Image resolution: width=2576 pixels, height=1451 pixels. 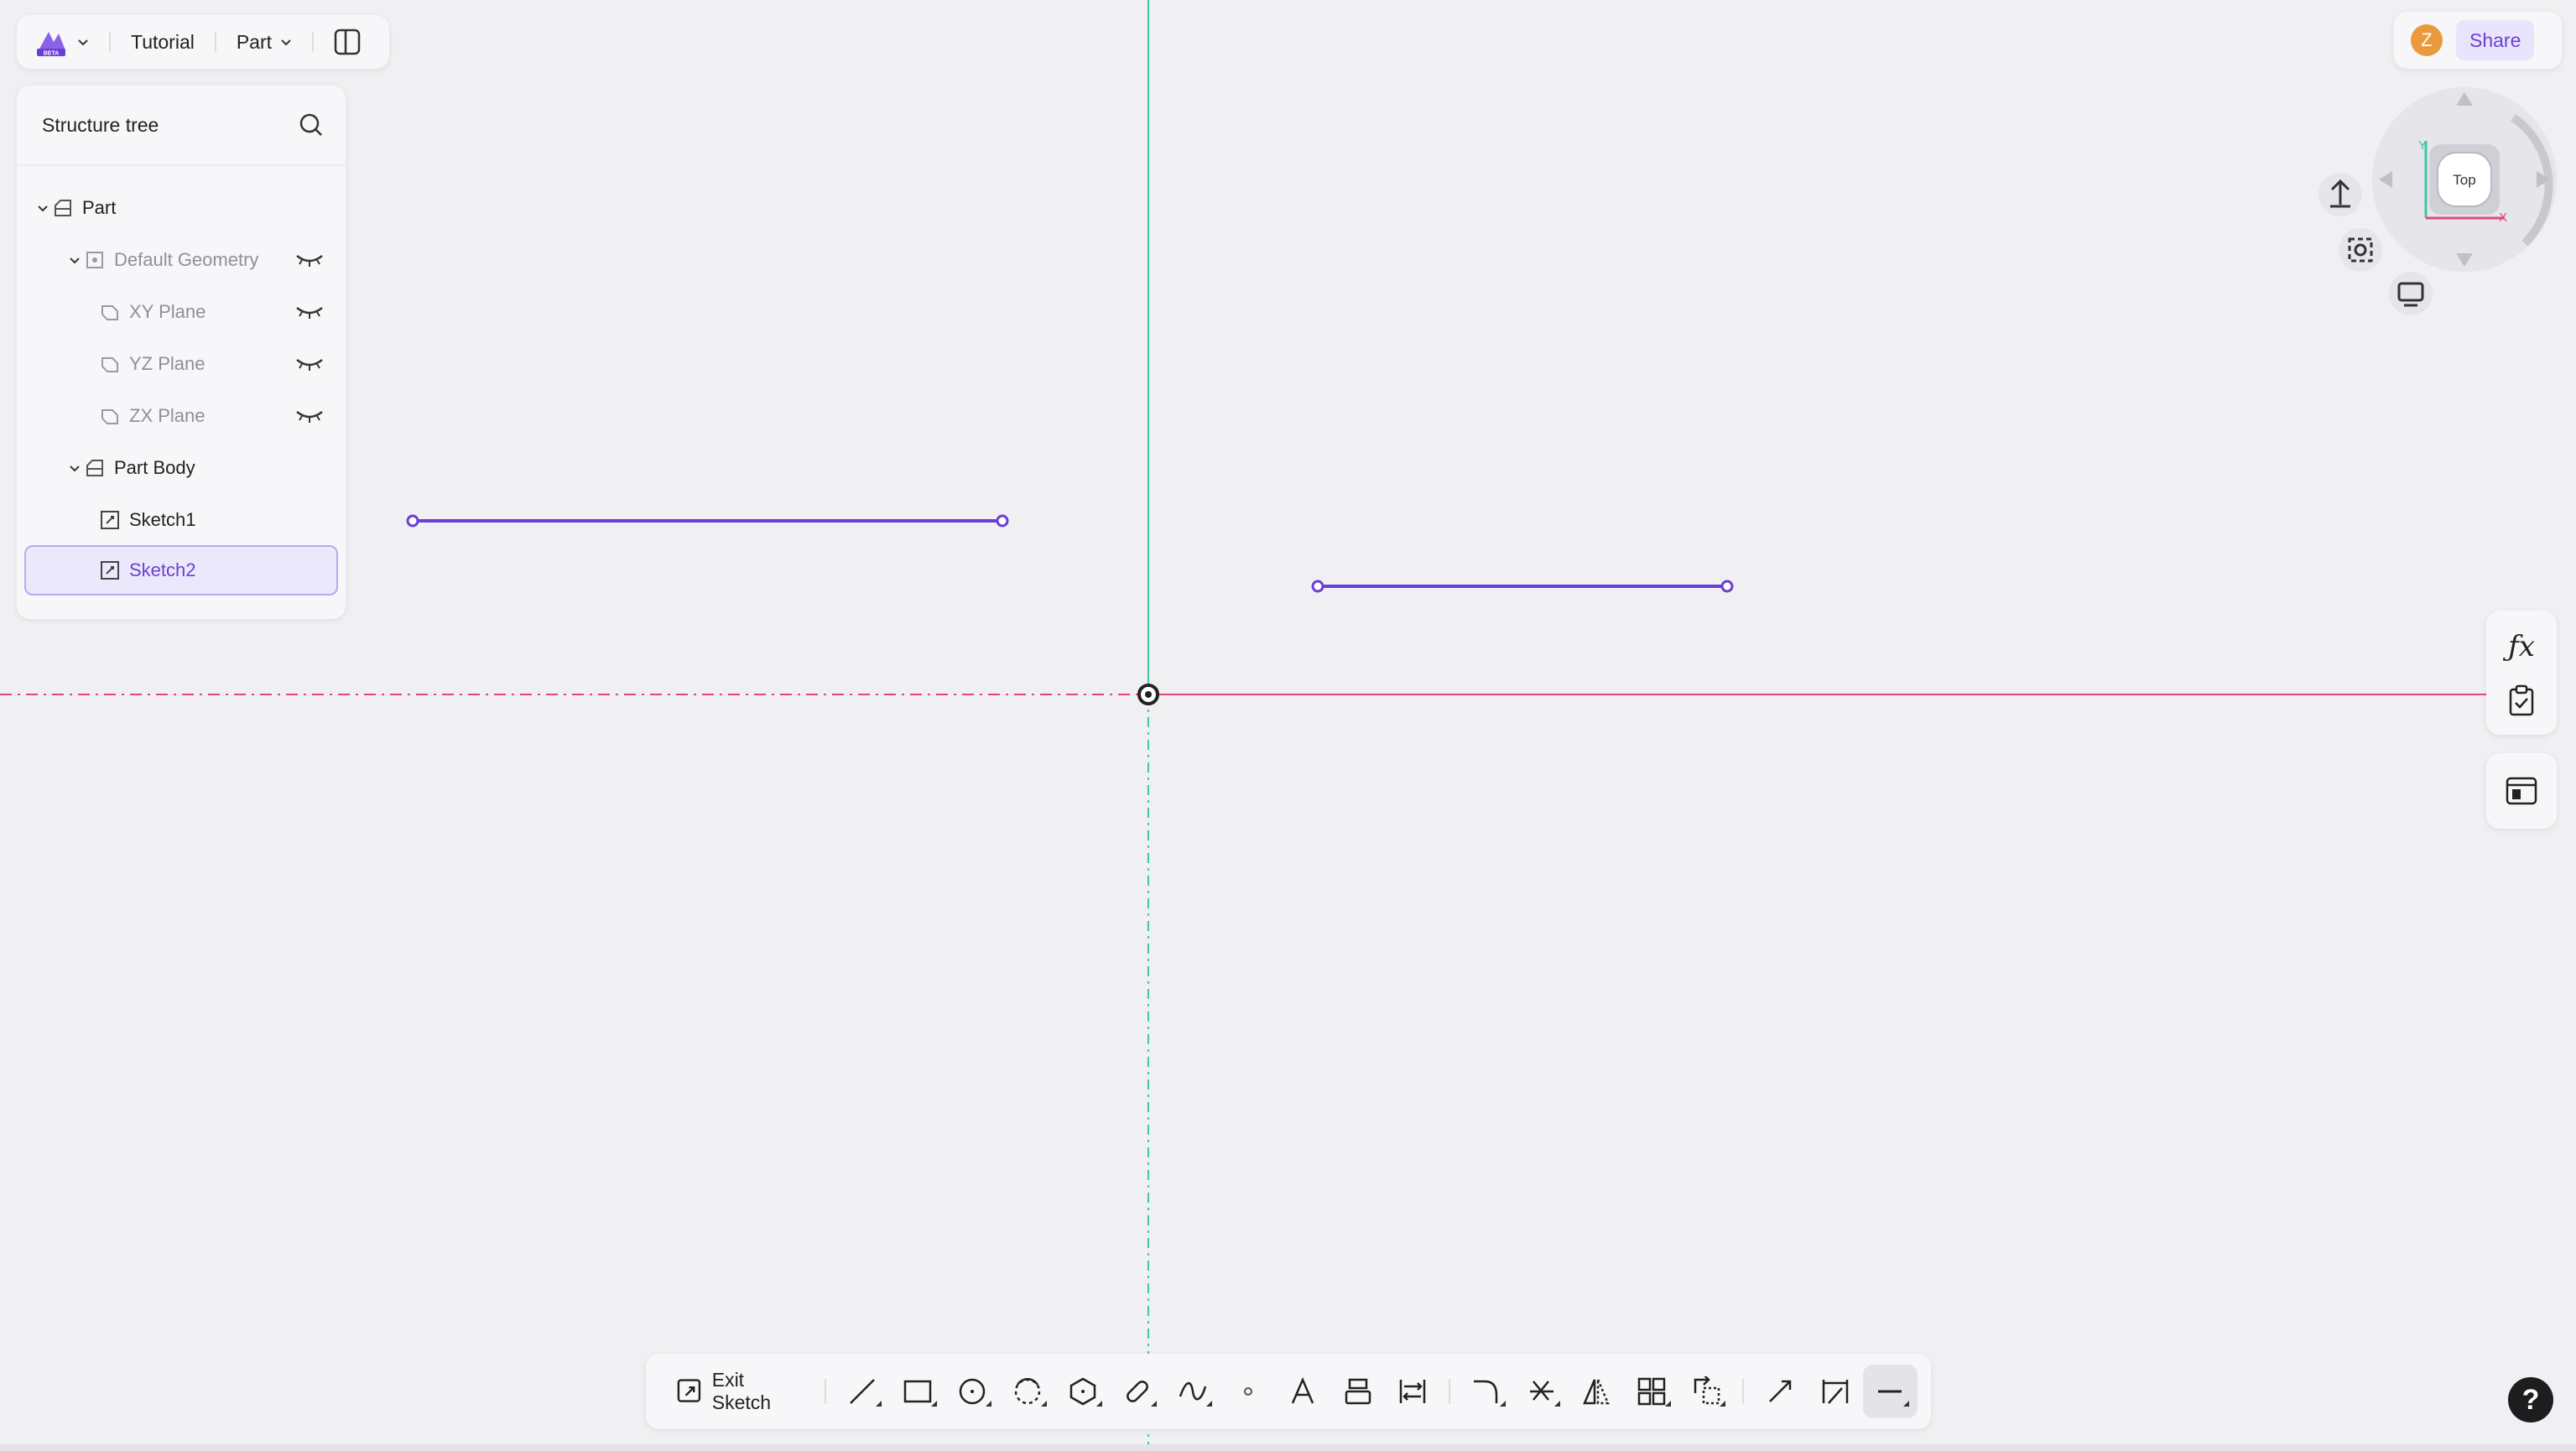 I want to click on tree-item-default-geometry: Default Geometry, so click(x=181, y=260).